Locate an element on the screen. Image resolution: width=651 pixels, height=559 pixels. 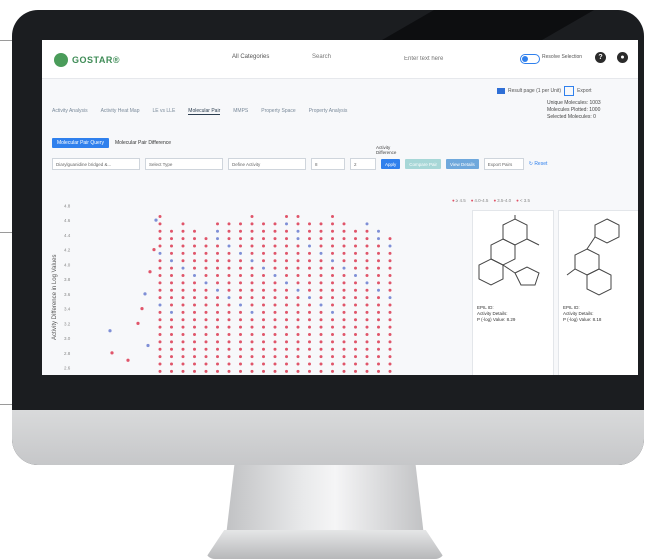
tab-item: LE vs LLE is located at coordinates (163, 111).